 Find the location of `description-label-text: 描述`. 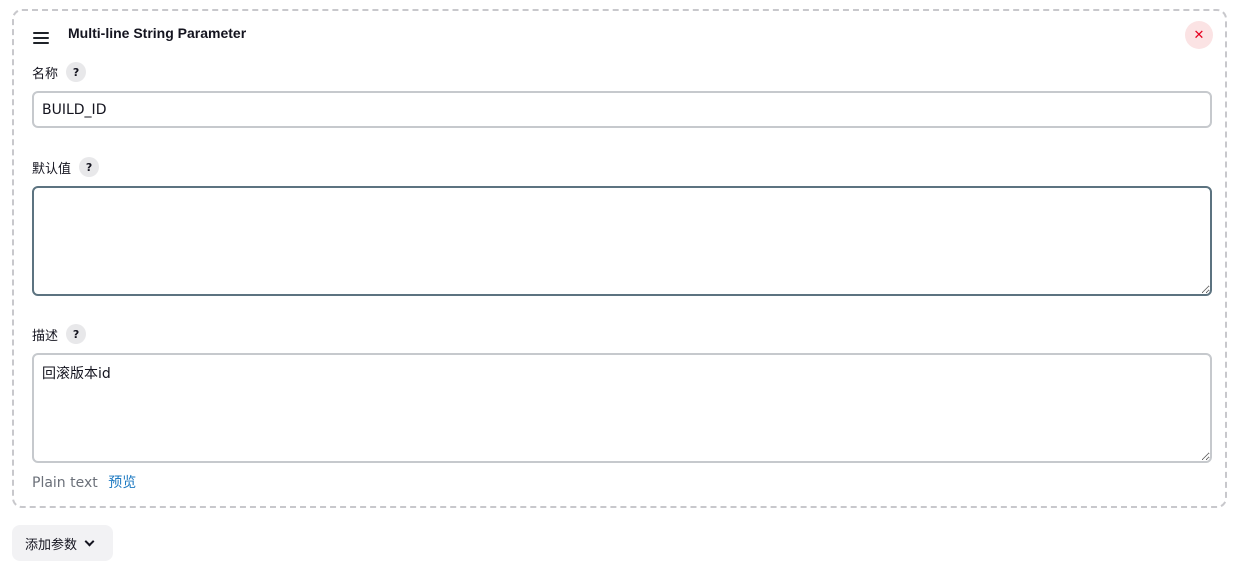

description-label-text: 描述 is located at coordinates (45, 336).